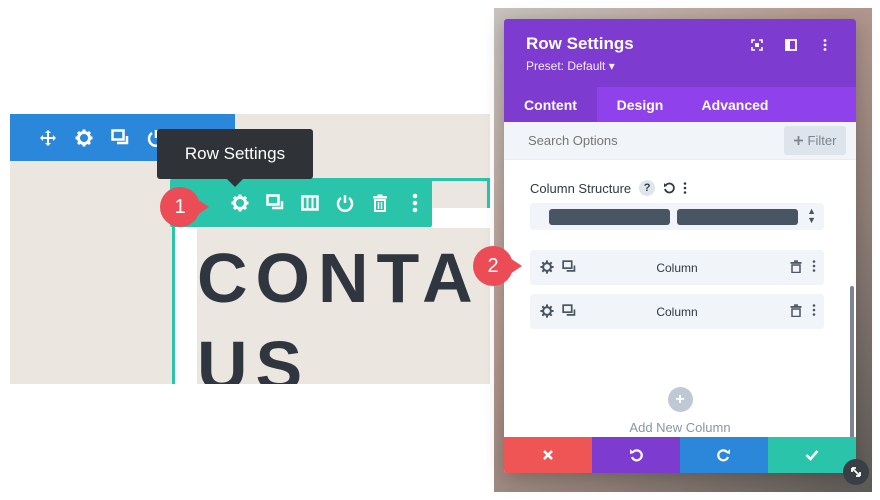  Describe the element at coordinates (414, 203) in the screenshot. I see `row-more-icon` at that location.